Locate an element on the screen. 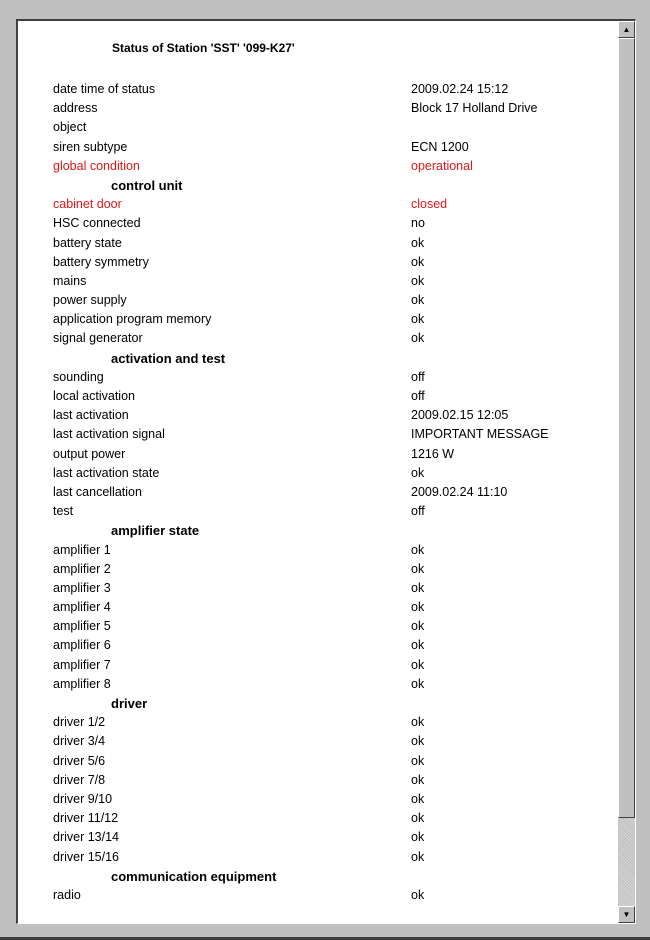 This screenshot has height=940, width=650. status-row: driver 11/12 ok is located at coordinates (333, 818).